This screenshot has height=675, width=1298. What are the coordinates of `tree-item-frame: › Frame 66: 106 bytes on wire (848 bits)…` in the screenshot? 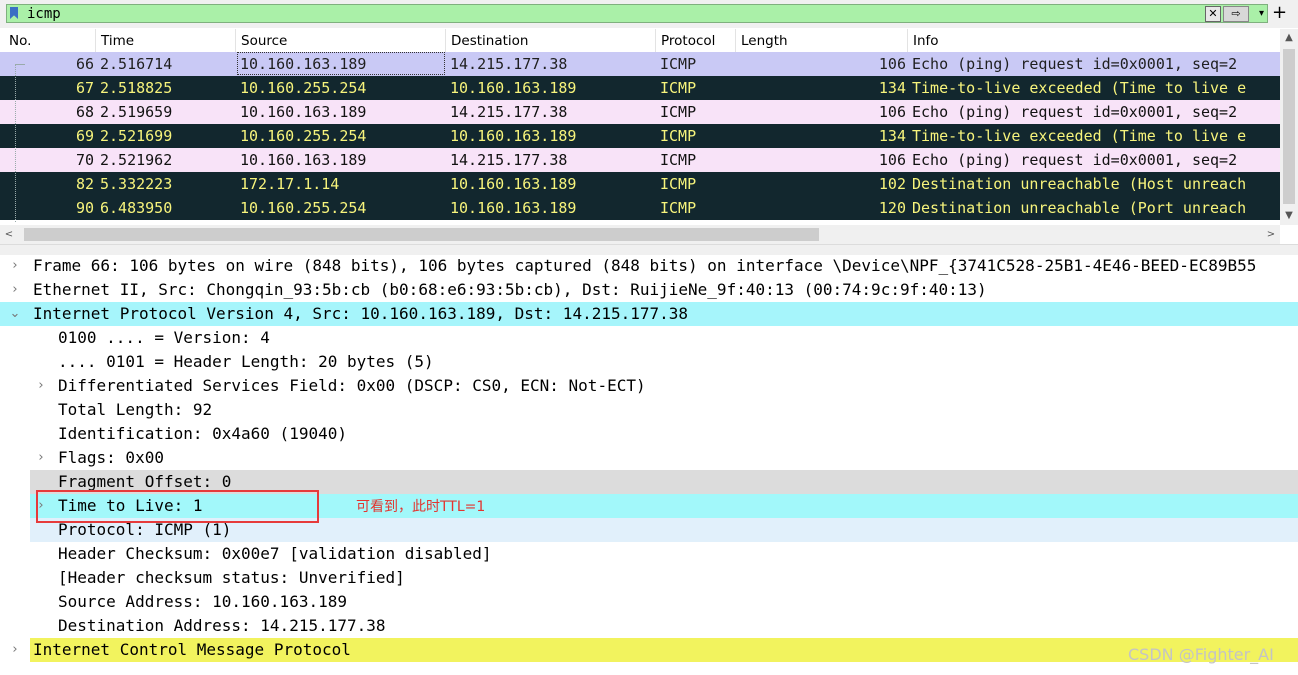 It's located at (649, 266).